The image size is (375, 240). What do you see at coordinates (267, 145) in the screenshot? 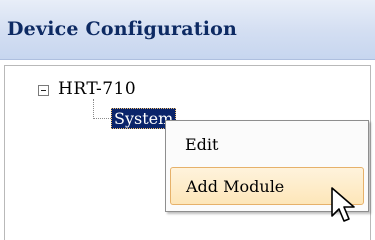
I see `menu-item-edit: Edit` at bounding box center [267, 145].